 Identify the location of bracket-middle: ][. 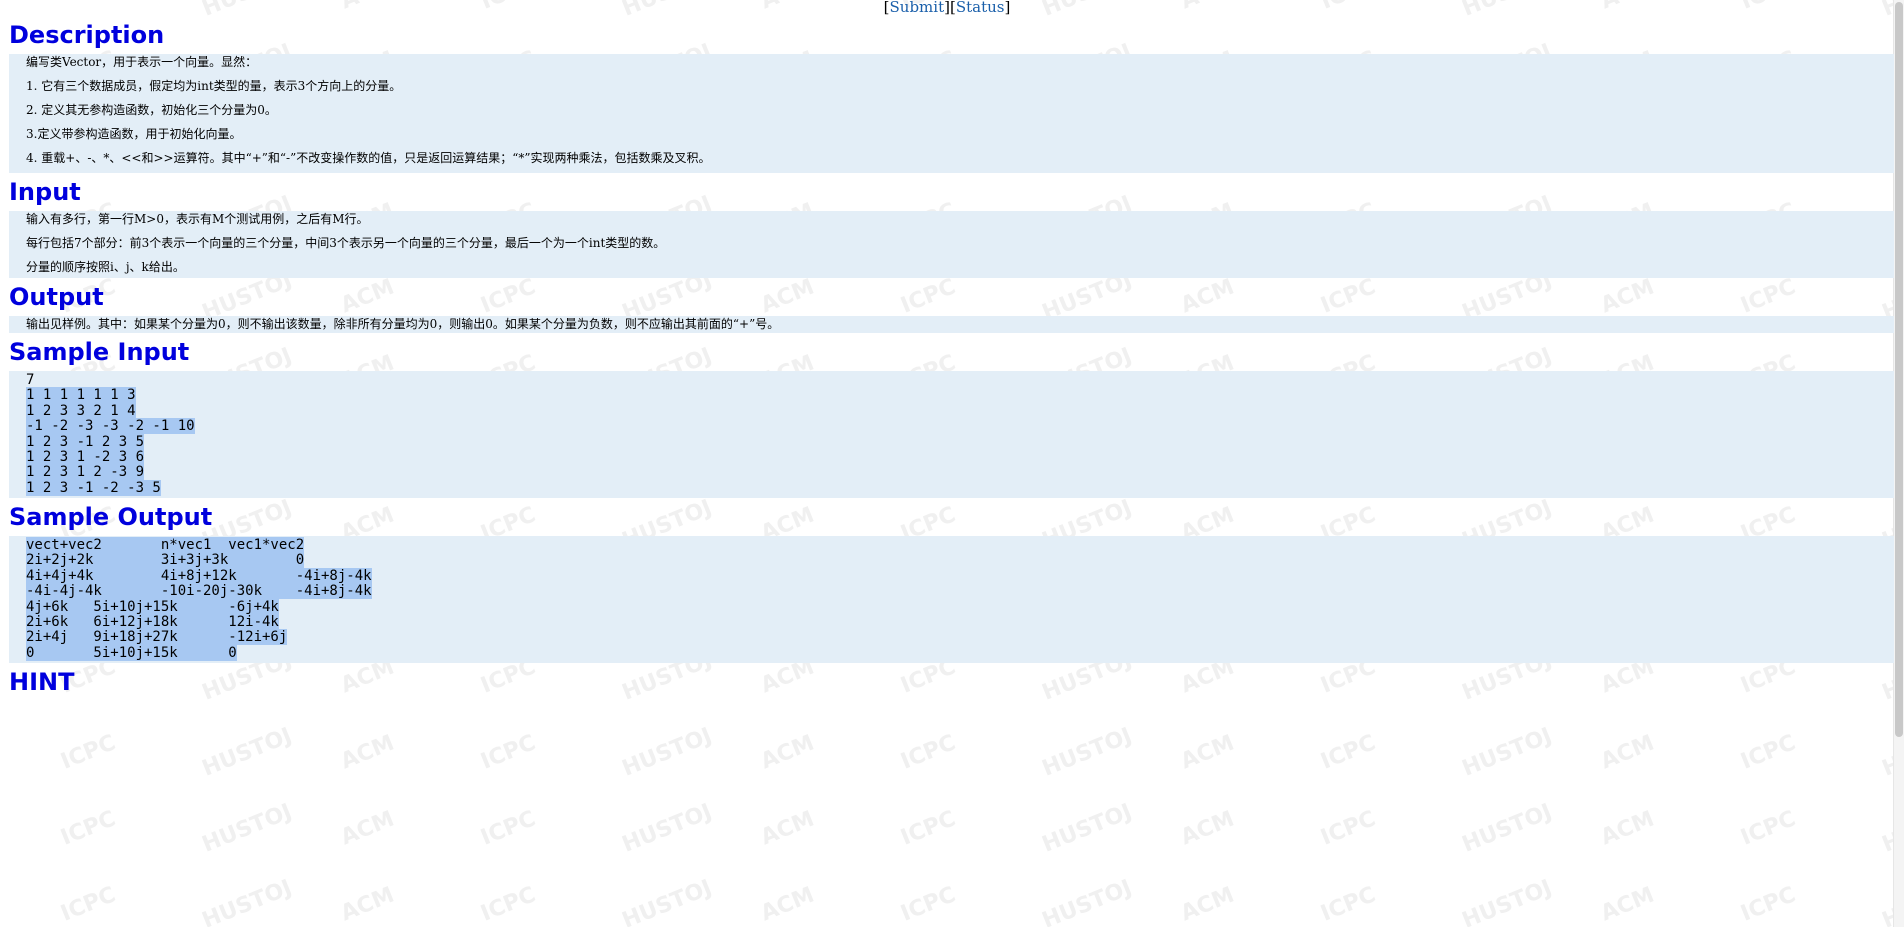
(950, 8).